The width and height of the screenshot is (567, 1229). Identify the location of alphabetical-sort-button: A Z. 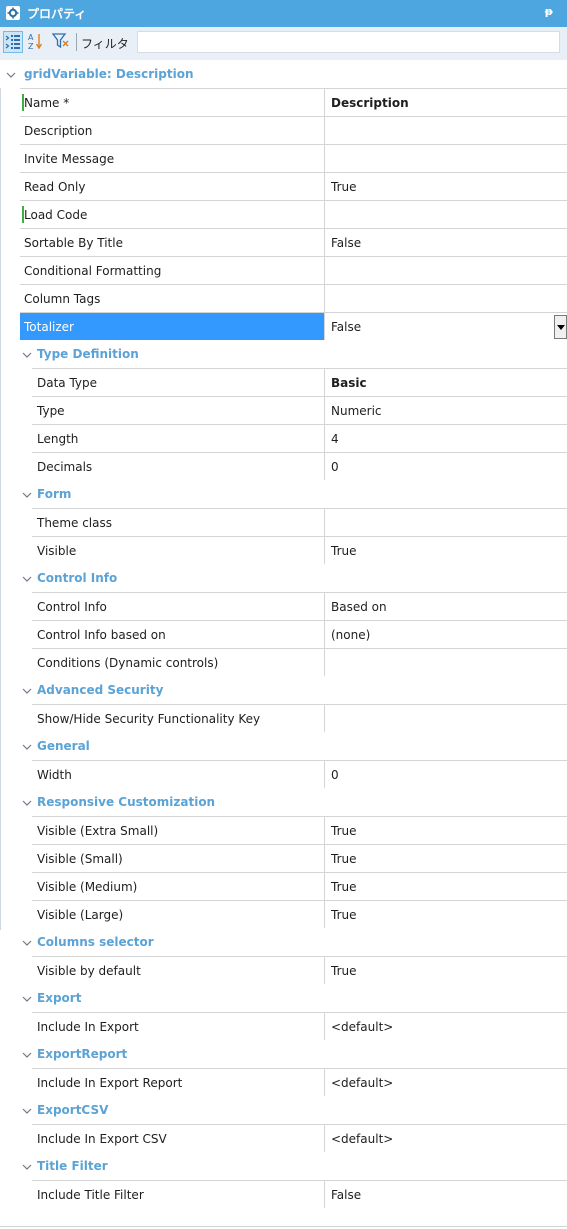
(37, 42).